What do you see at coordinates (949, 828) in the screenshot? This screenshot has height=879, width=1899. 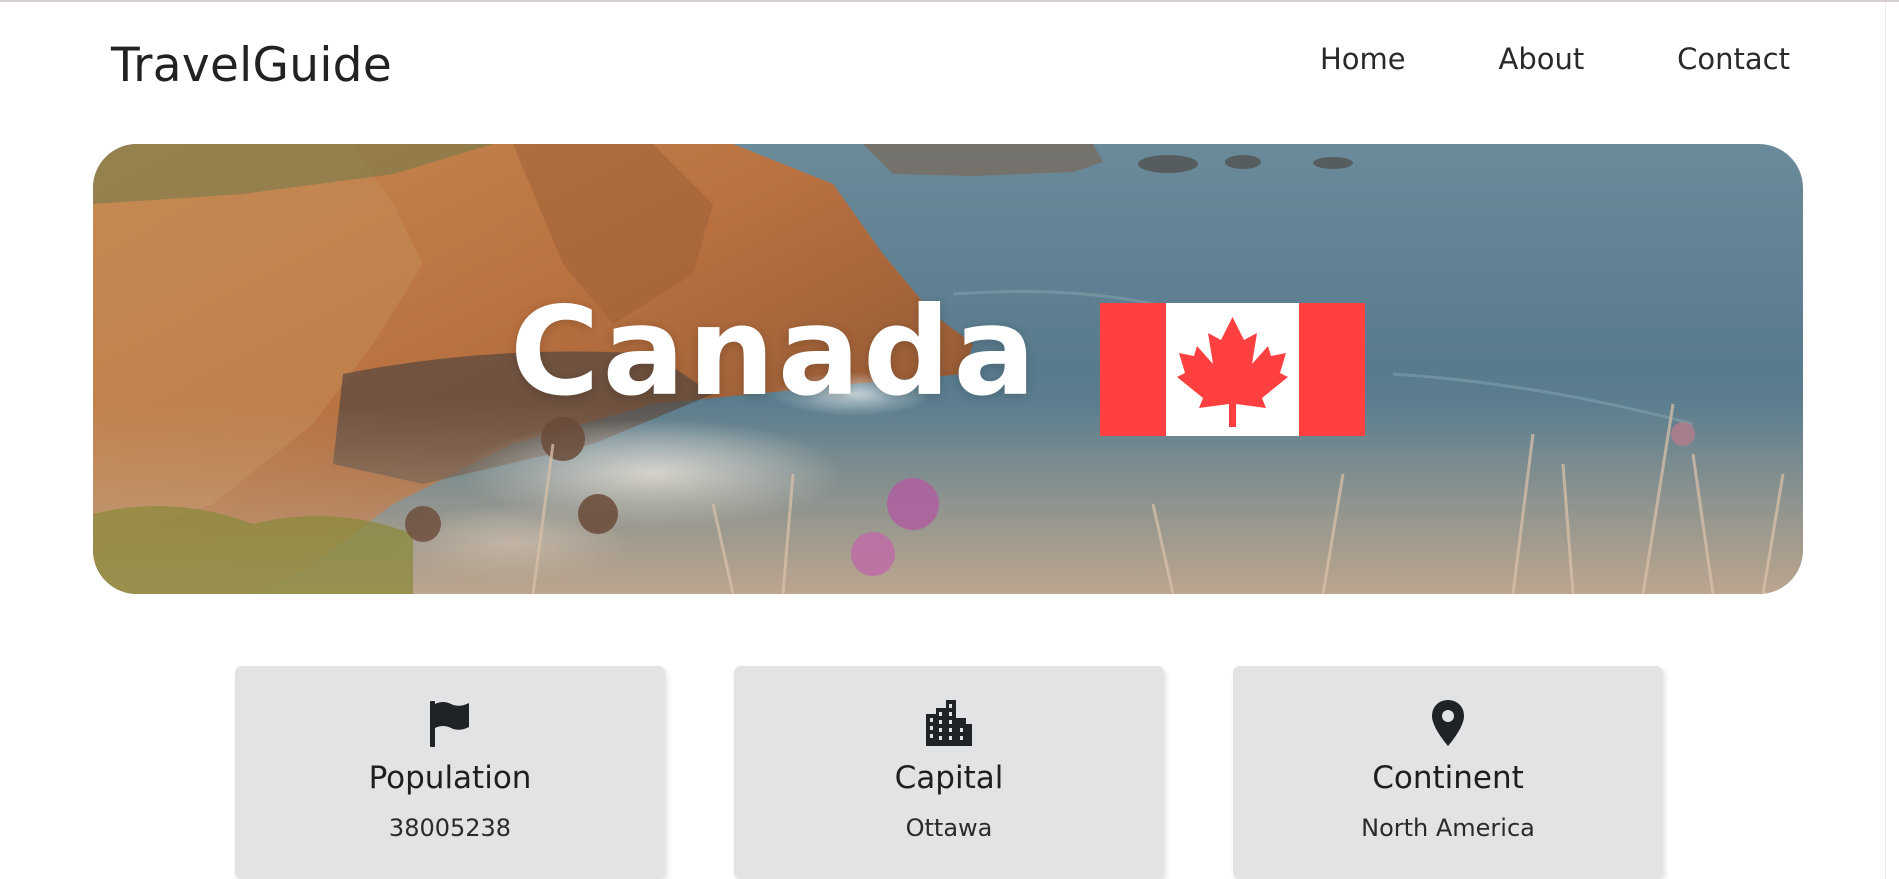 I see `capital-value: Ottawa` at bounding box center [949, 828].